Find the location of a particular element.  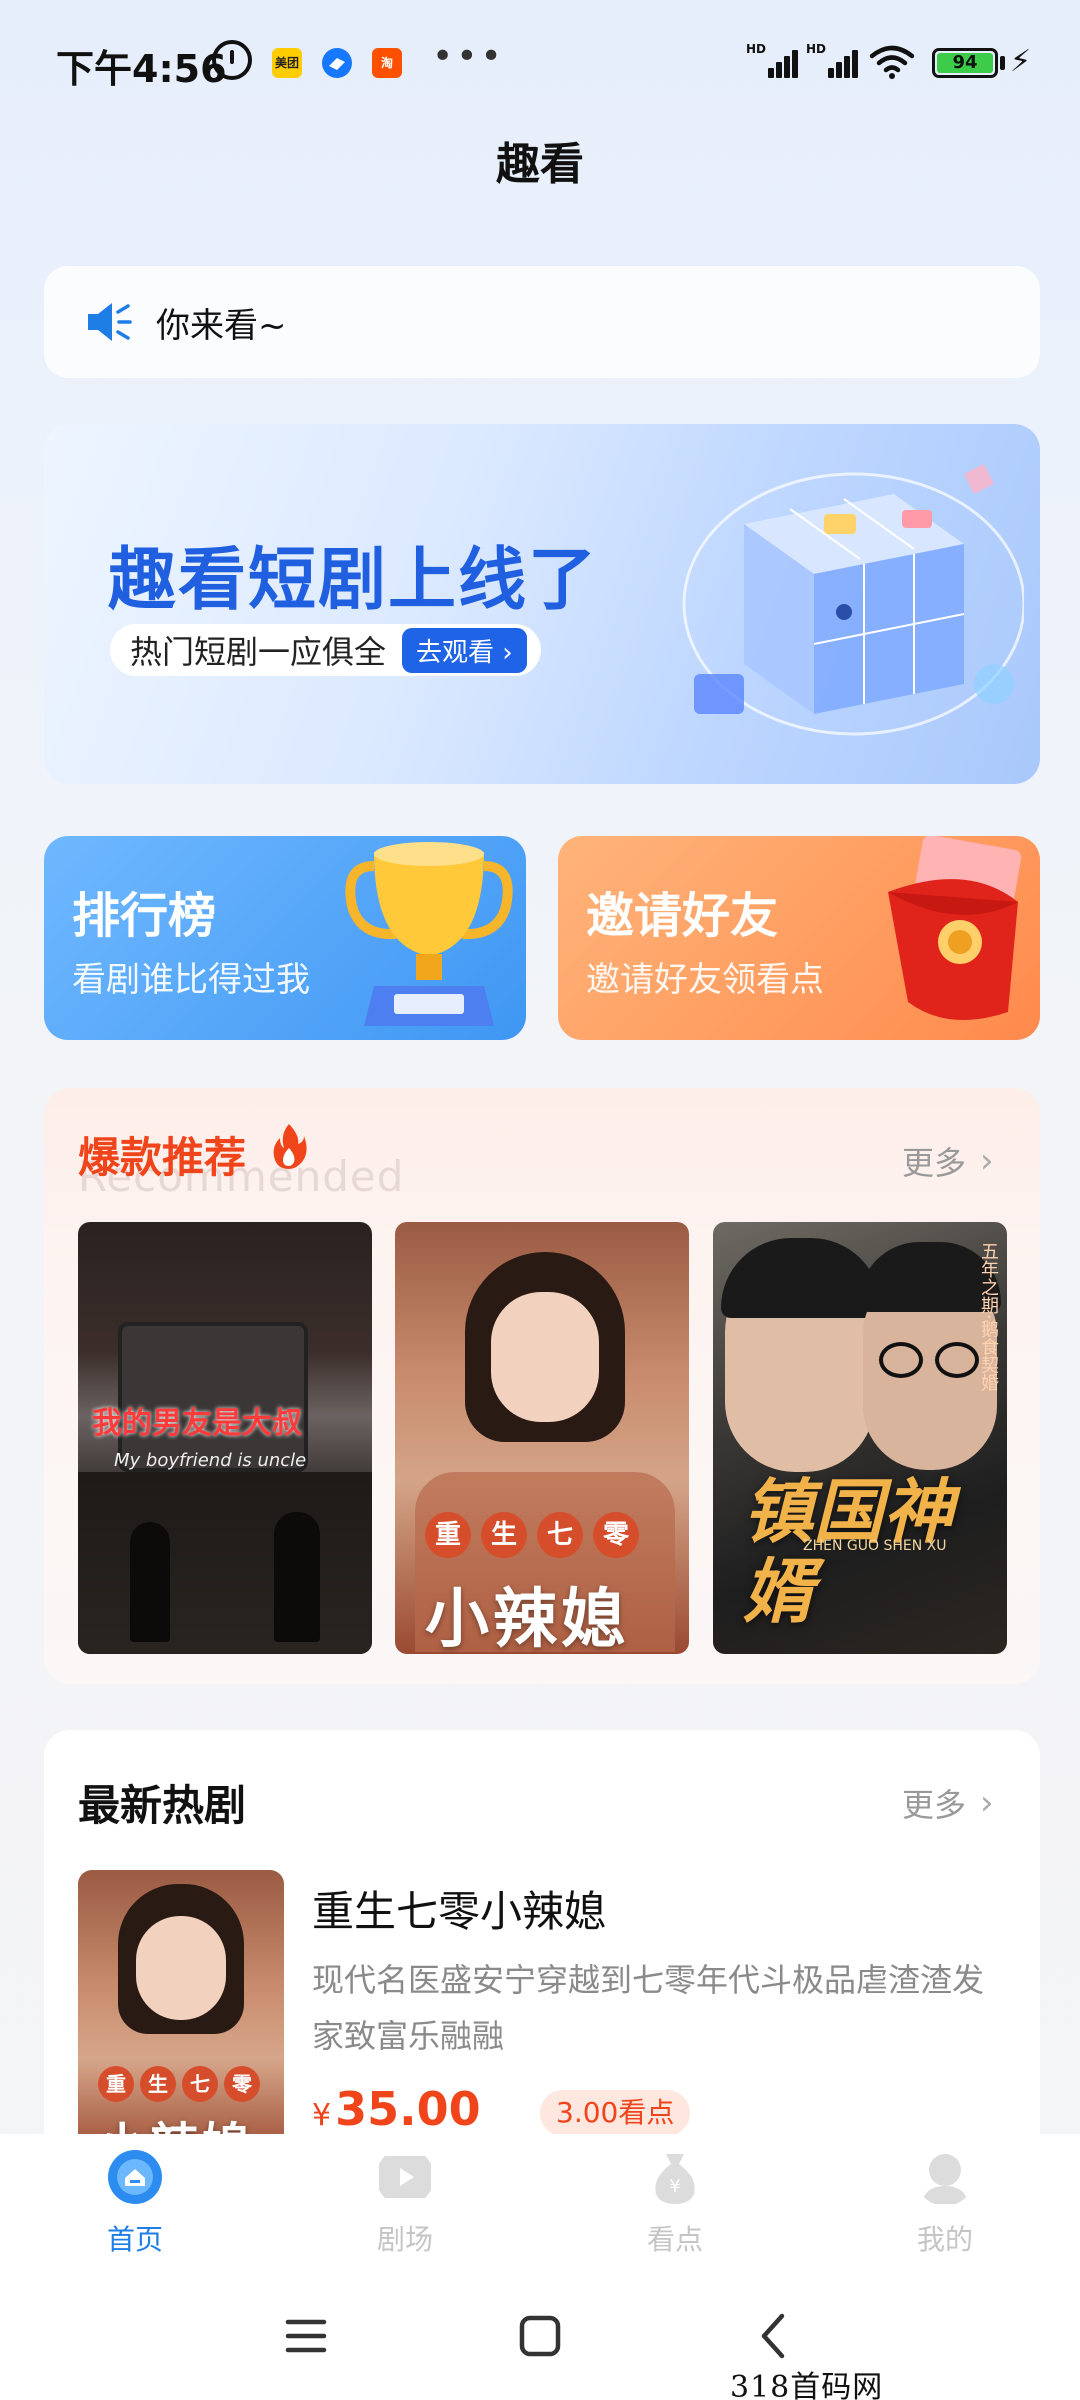

ranking-subtitle: 看剧谁比得过我 is located at coordinates (191, 980).